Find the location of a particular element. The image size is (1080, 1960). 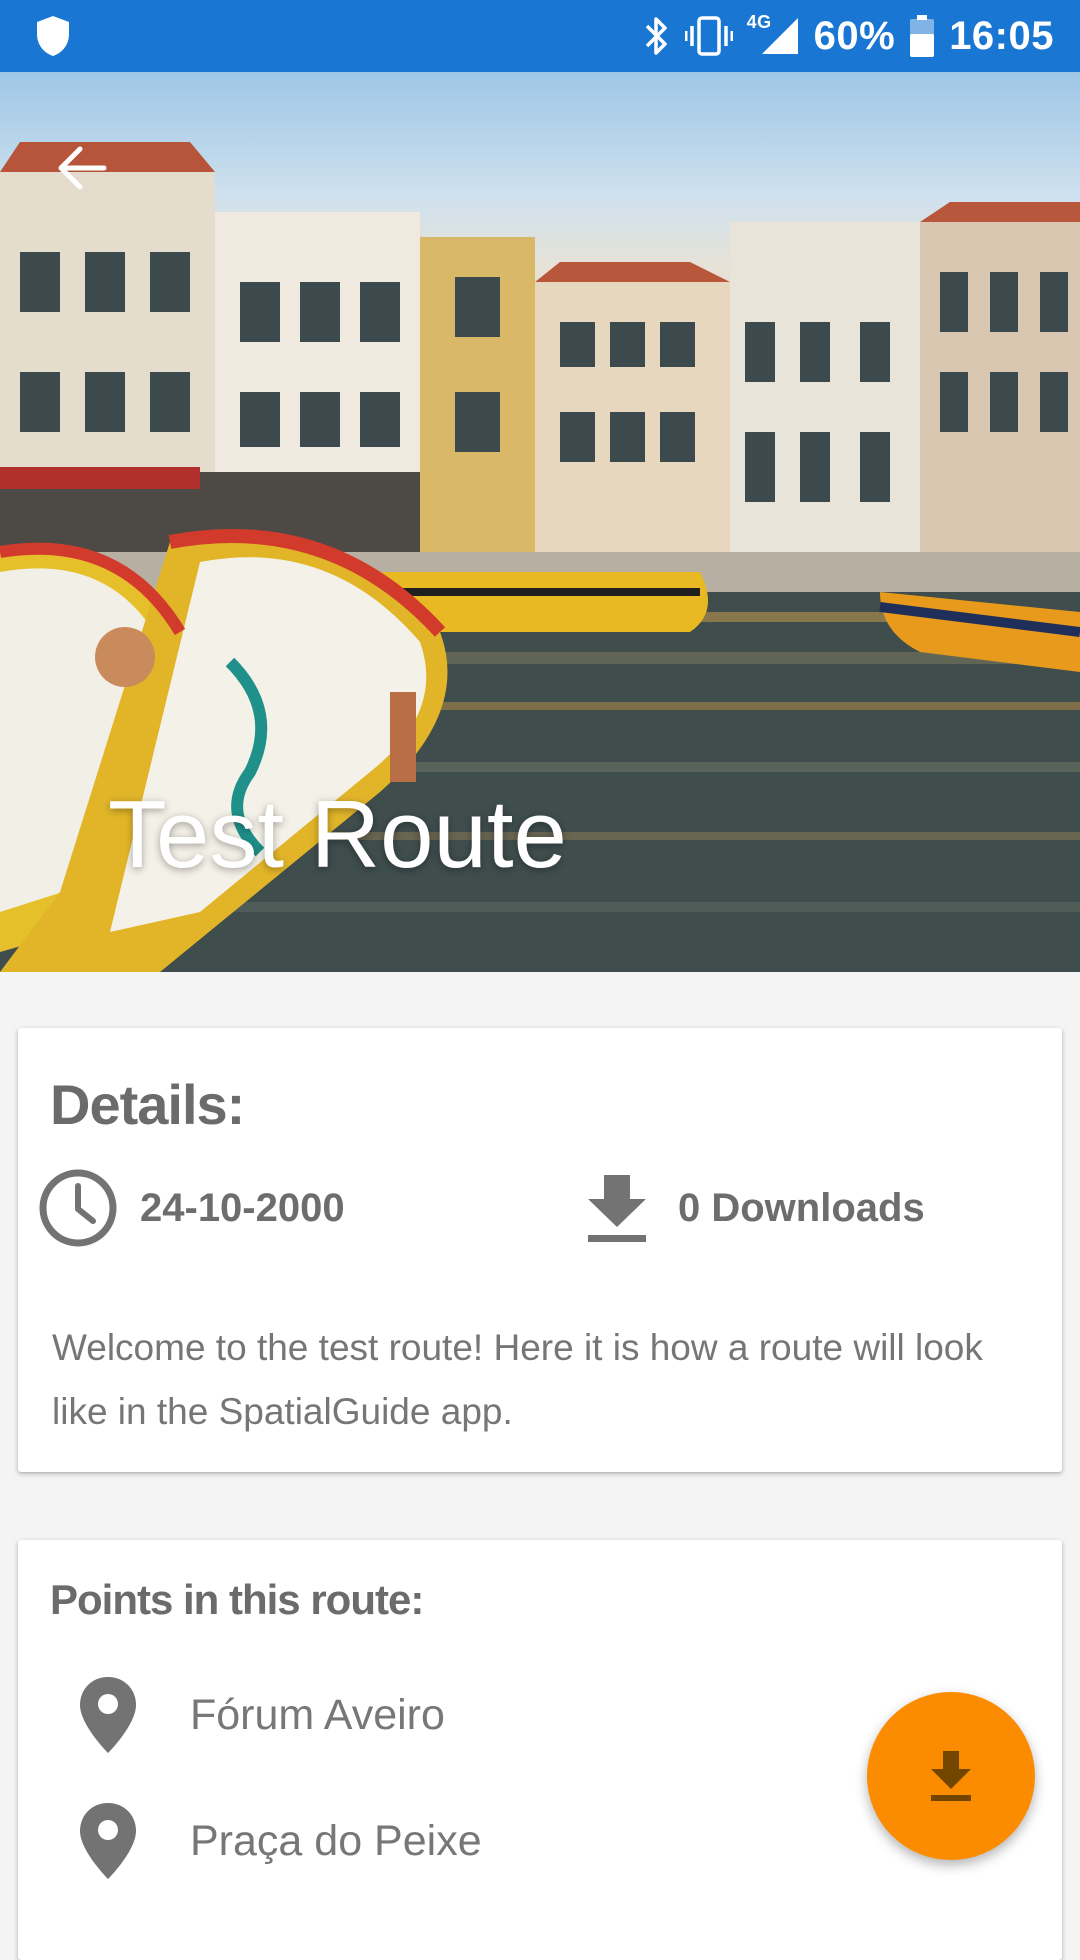

shield-icon is located at coordinates (53, 38).